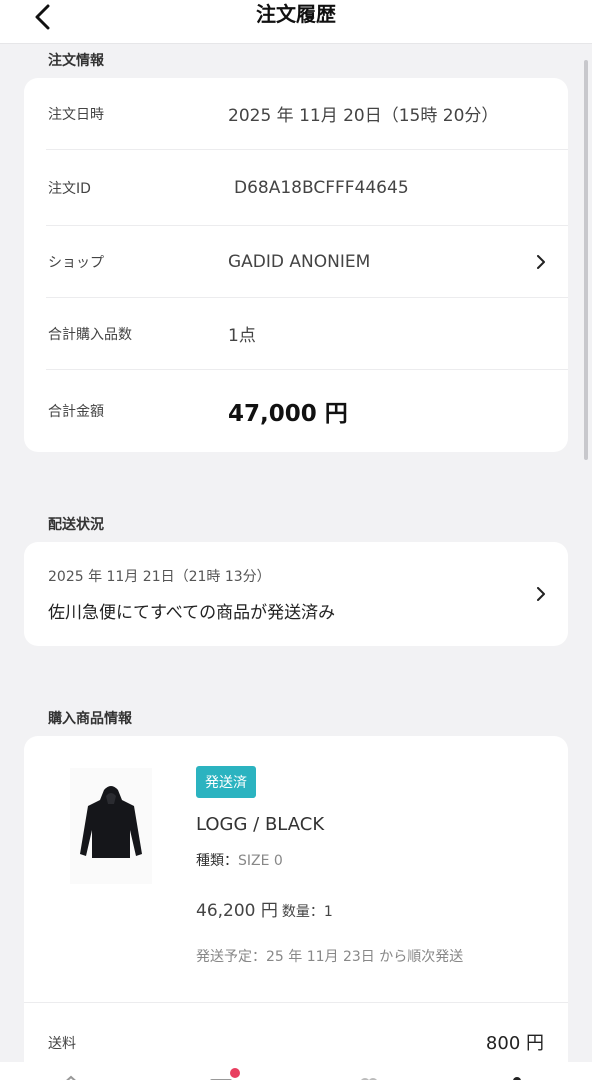  I want to click on product-quantity: 数量：1, so click(307, 912).